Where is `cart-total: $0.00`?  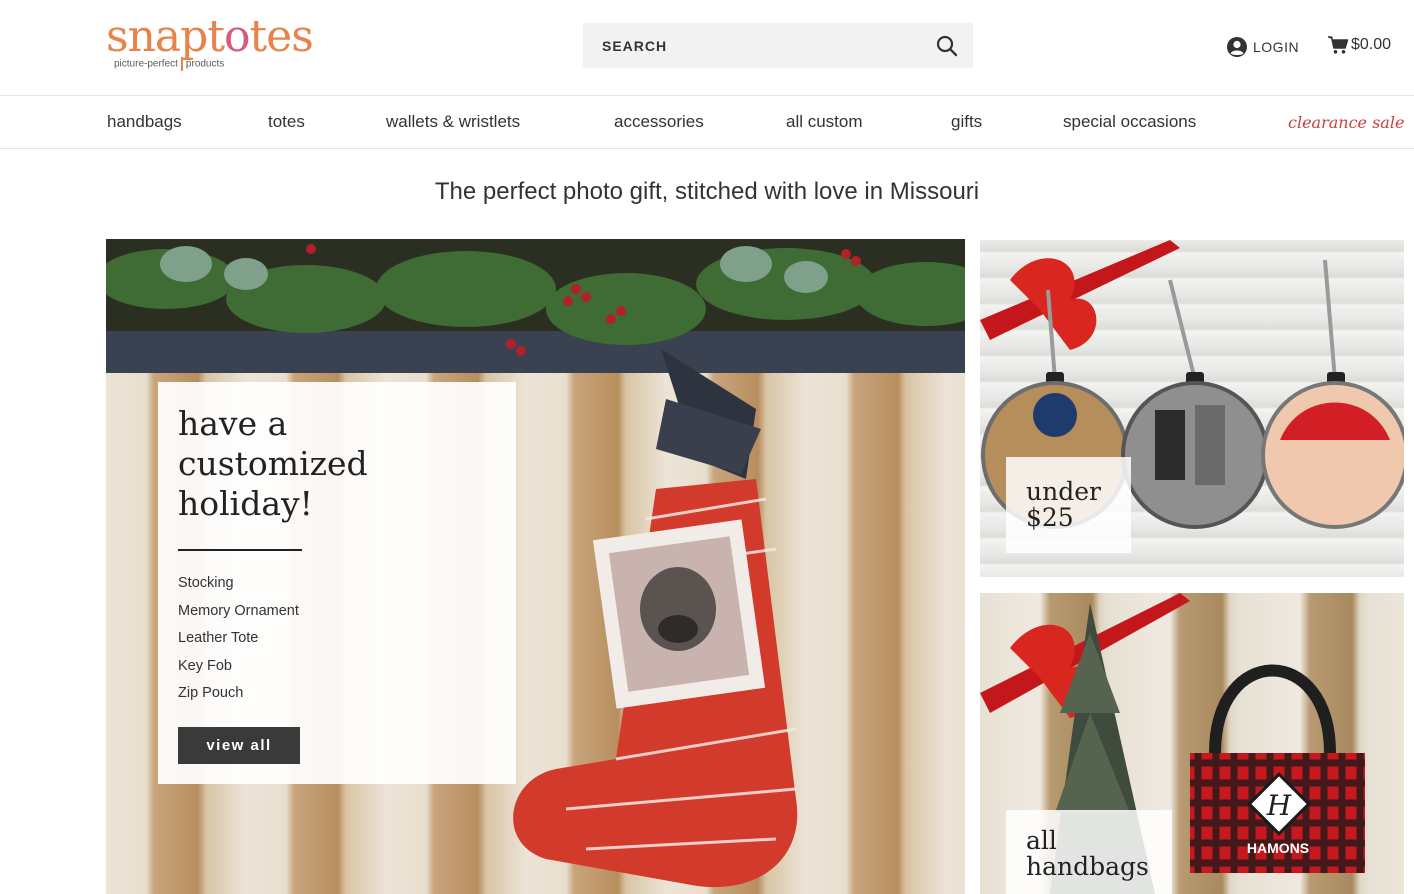 cart-total: $0.00 is located at coordinates (1371, 44).